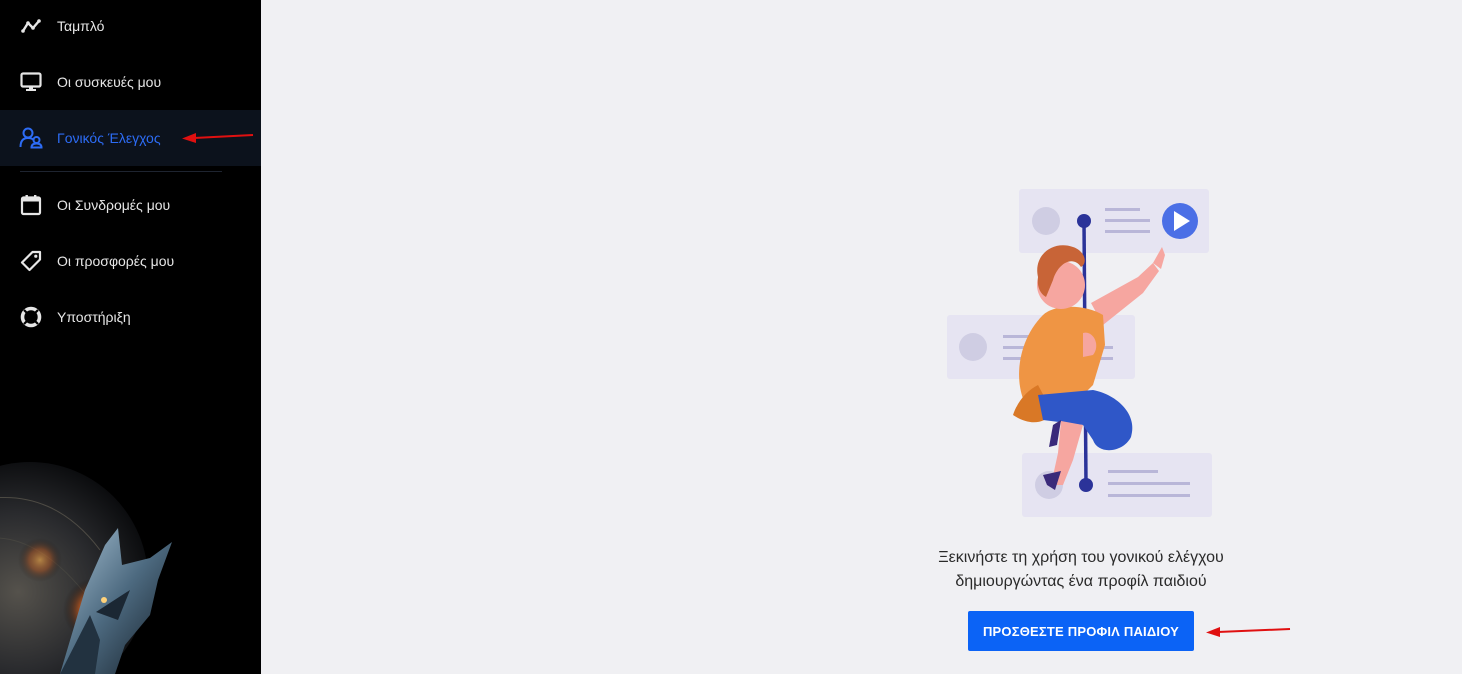 Image resolution: width=1462 pixels, height=674 pixels. I want to click on parental-control-icon, so click(31, 138).